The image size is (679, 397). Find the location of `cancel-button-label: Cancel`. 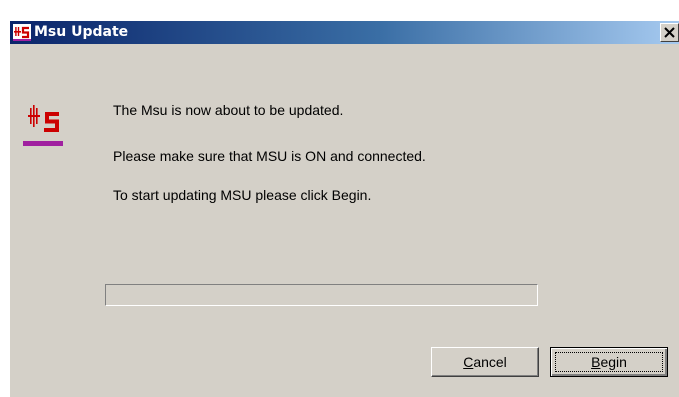

cancel-button-label: Cancel is located at coordinates (485, 362).